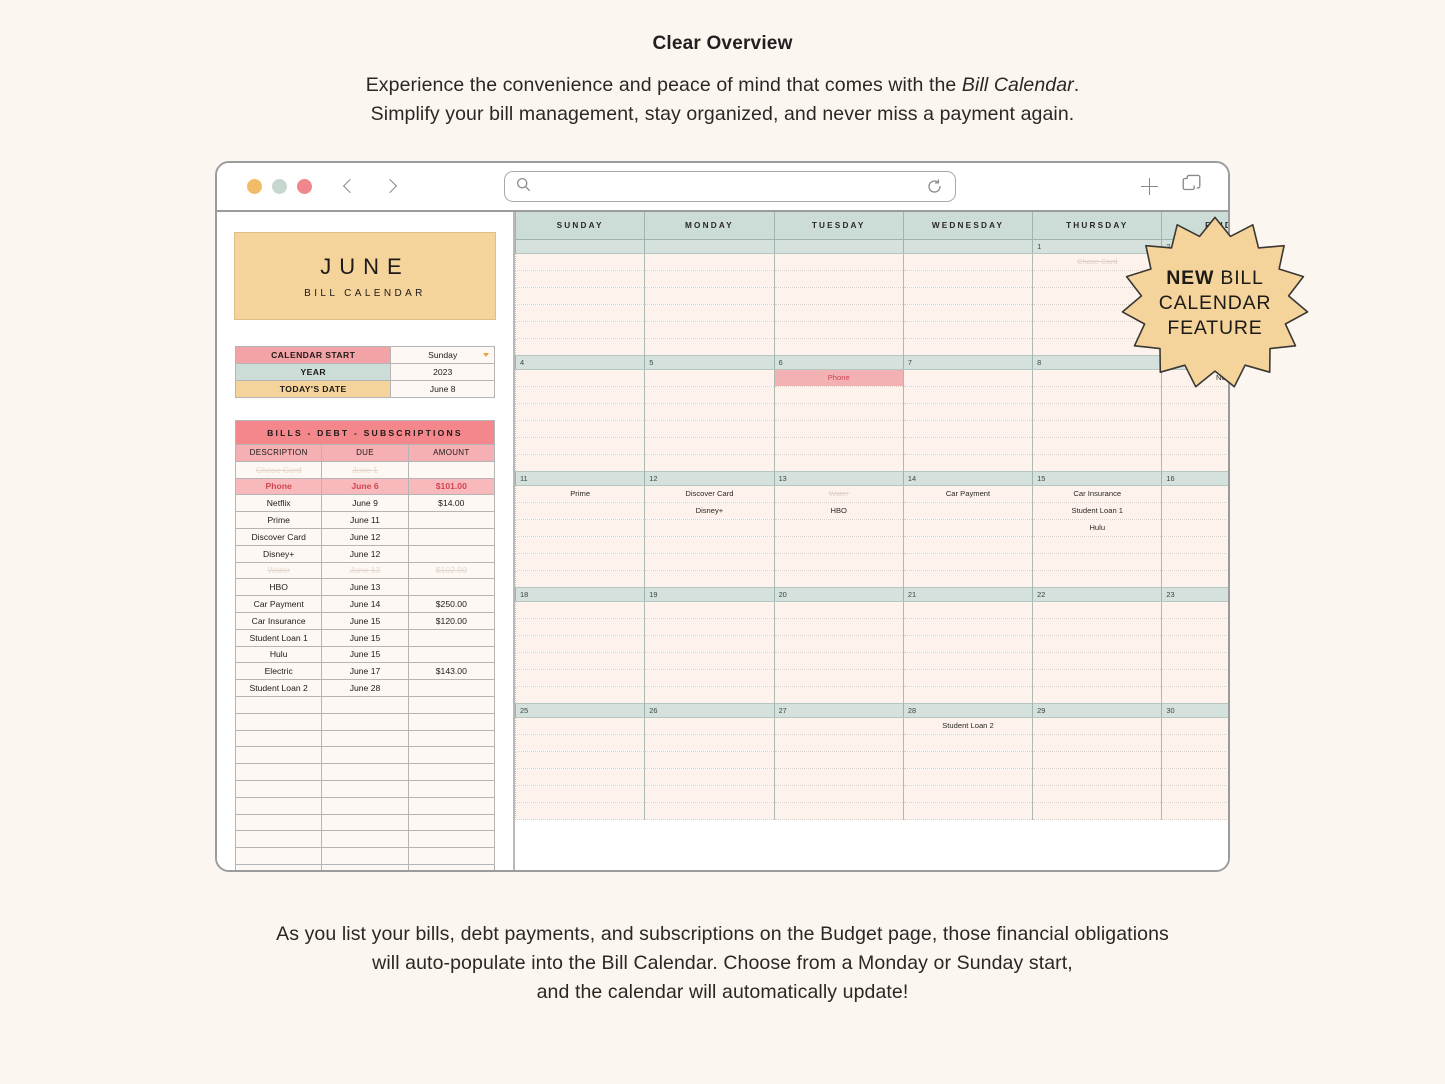 This screenshot has width=1445, height=1084. Describe the element at coordinates (442, 389) in the screenshot. I see `settings-value: June 8` at that location.